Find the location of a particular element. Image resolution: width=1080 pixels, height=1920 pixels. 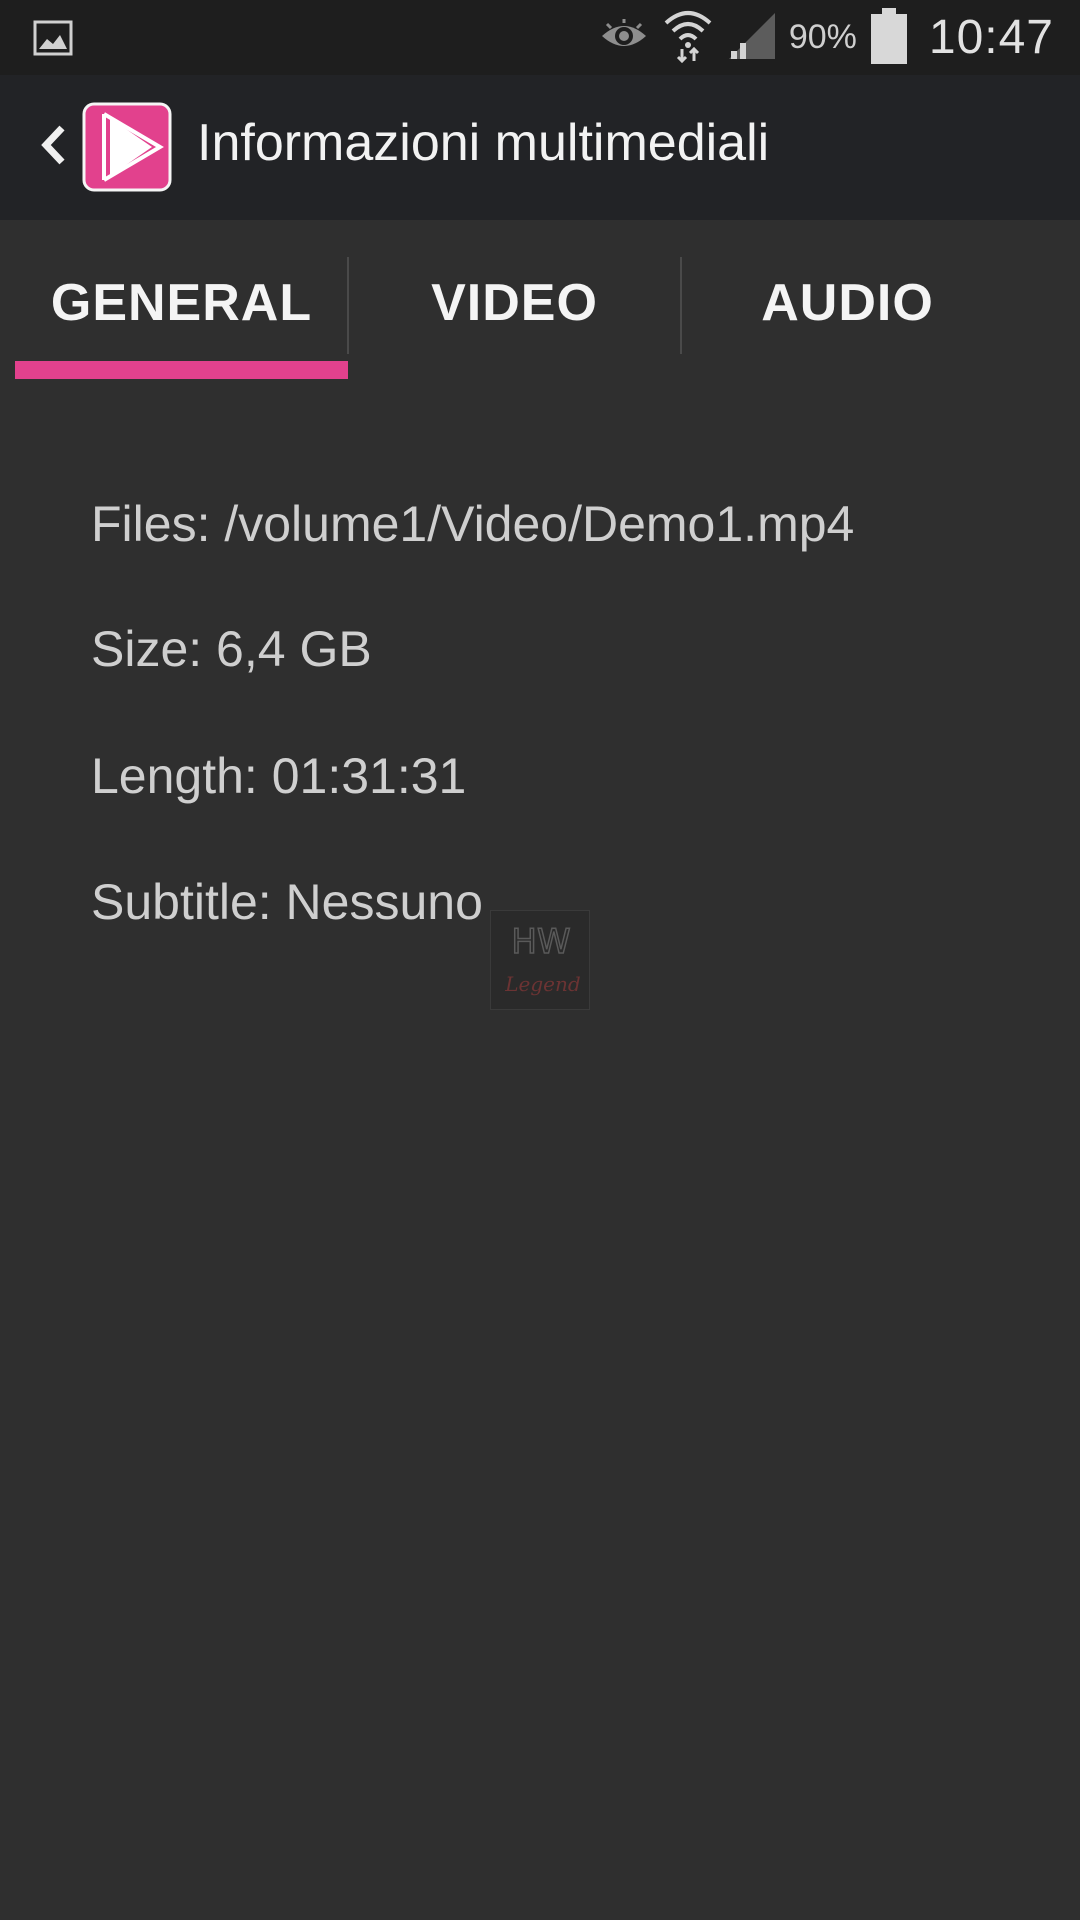

chevron-left-icon is located at coordinates (53, 145).